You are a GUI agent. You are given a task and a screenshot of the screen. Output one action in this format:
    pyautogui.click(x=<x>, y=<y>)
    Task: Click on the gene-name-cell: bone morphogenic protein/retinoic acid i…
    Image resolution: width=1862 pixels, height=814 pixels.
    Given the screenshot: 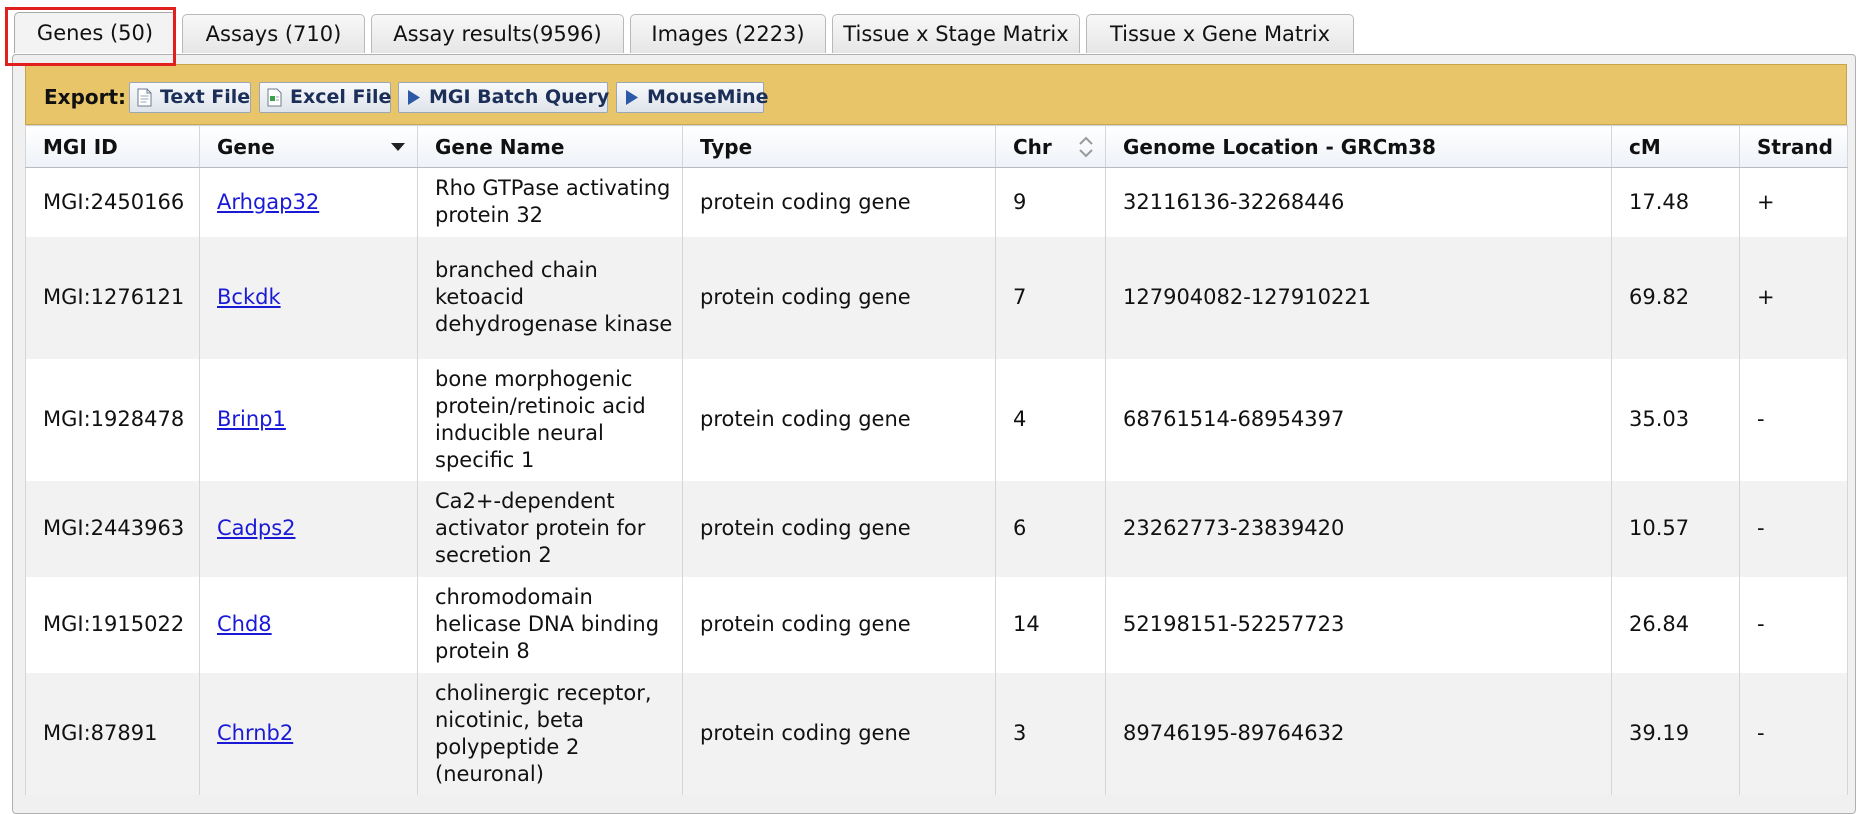 What is the action you would take?
    pyautogui.click(x=550, y=419)
    